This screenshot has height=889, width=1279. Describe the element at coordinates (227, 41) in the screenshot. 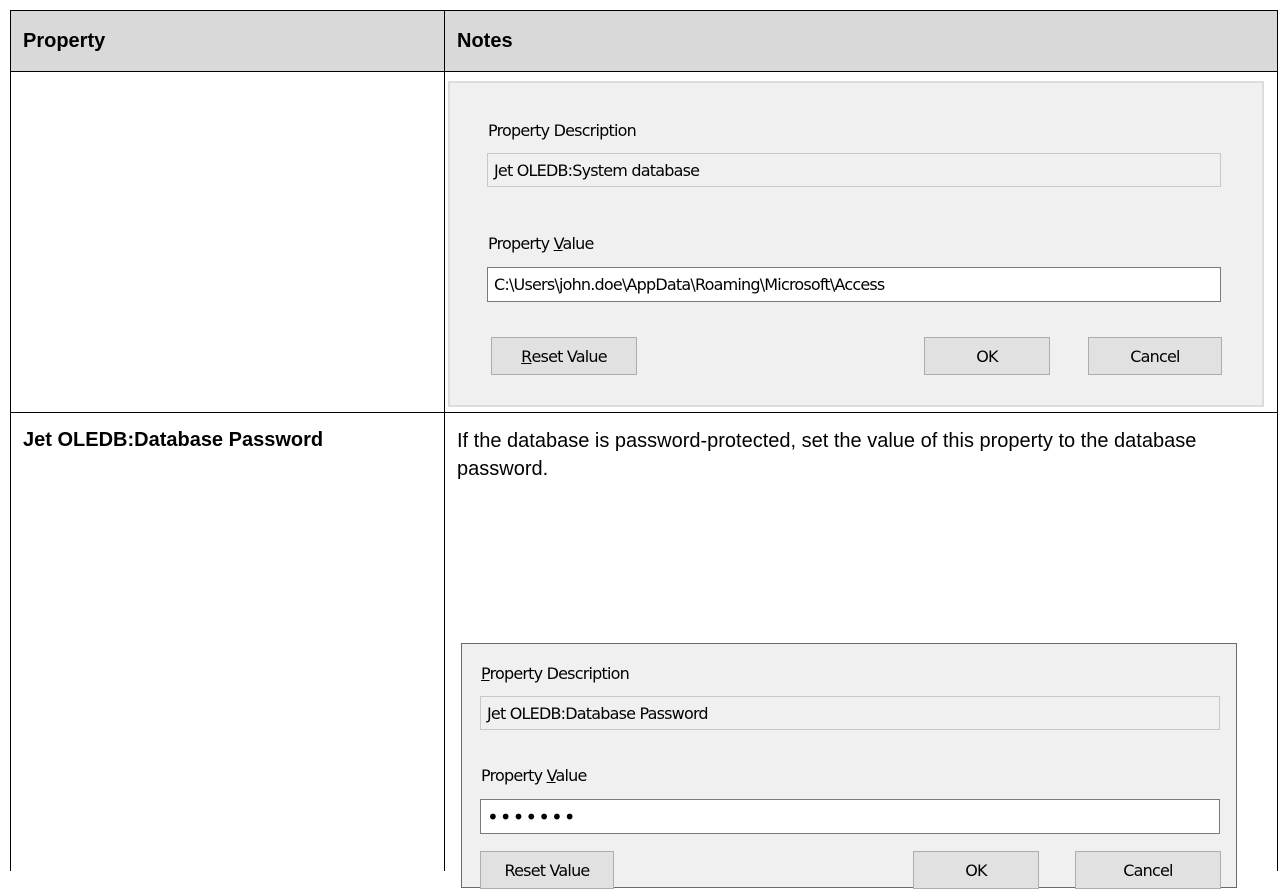

I see `header-property: Property` at that location.